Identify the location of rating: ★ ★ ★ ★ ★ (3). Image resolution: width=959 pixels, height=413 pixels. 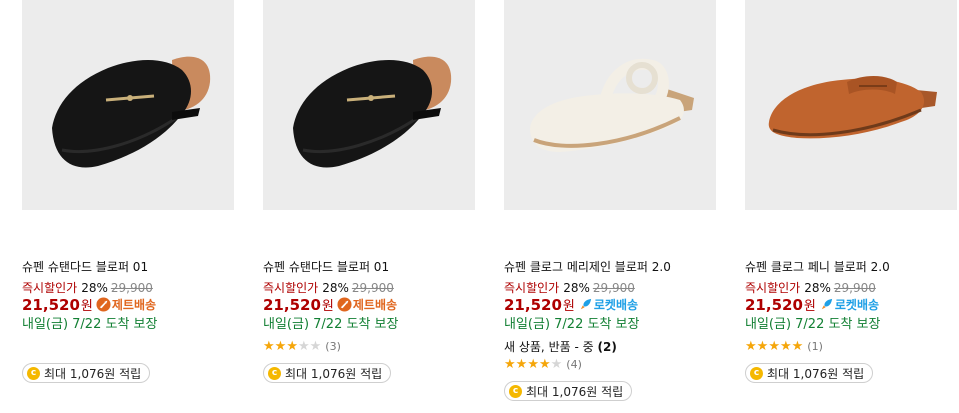
(302, 346).